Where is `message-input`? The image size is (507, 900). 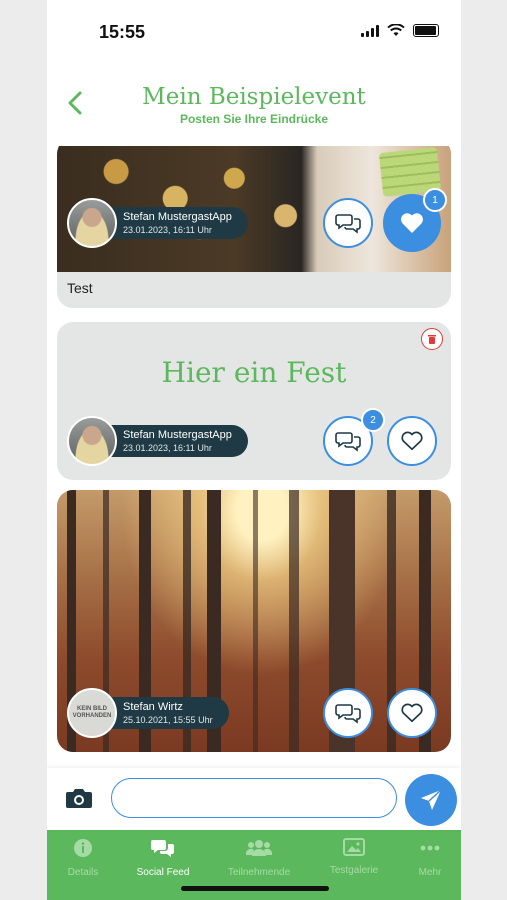
message-input is located at coordinates (254, 798).